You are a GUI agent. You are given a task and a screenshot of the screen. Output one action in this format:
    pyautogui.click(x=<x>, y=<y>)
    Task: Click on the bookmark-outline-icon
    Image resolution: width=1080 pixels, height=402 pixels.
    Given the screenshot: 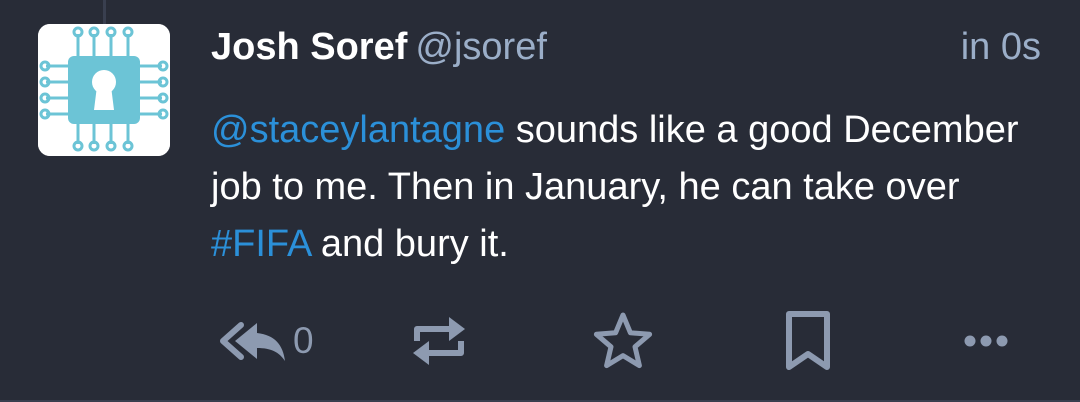 What is the action you would take?
    pyautogui.click(x=808, y=340)
    